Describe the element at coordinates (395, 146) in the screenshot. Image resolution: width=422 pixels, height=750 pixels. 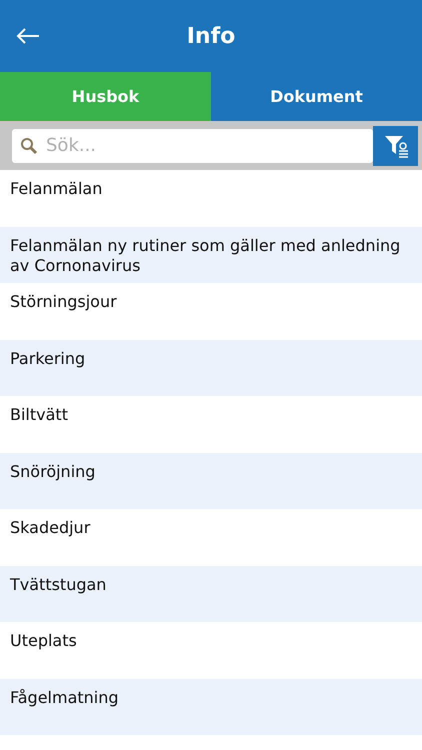
I see `filter-button` at that location.